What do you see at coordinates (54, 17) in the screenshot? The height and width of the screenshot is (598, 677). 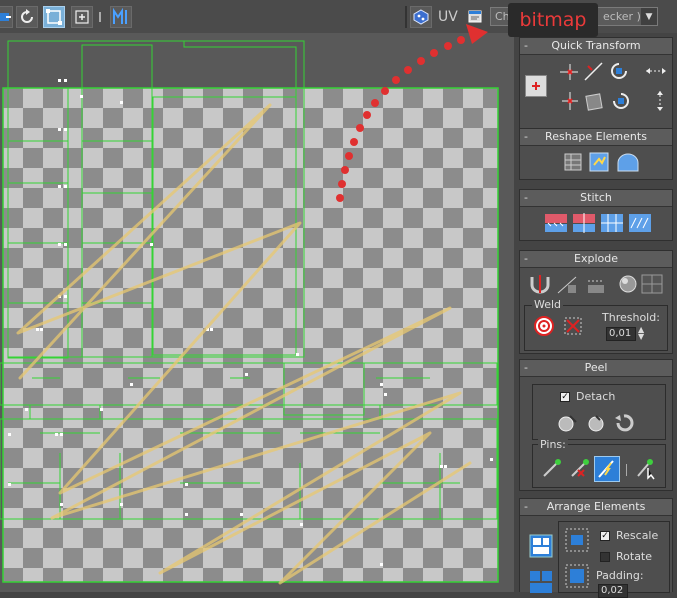 I see `scale-icon` at bounding box center [54, 17].